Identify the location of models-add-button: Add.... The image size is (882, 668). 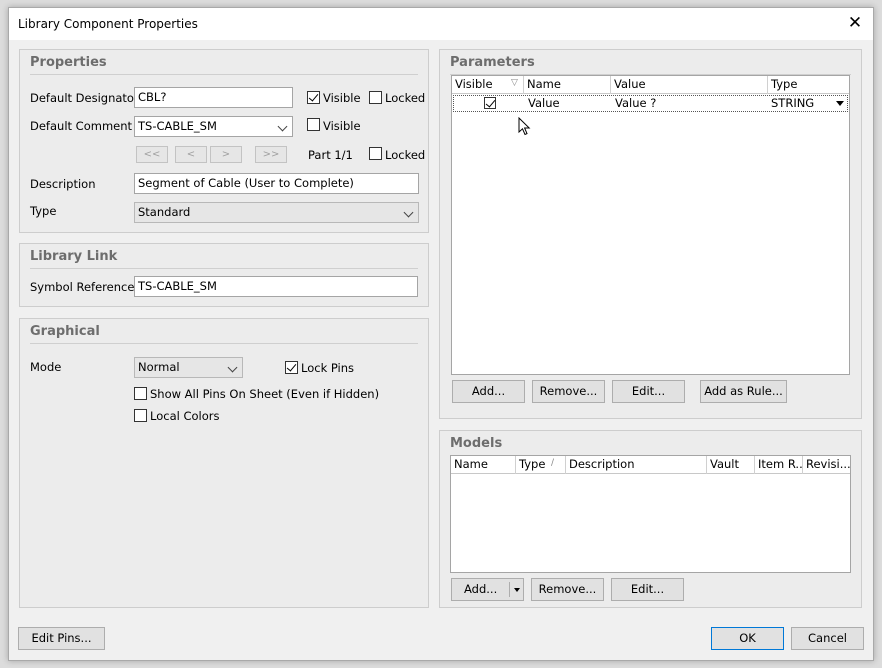
(487, 589).